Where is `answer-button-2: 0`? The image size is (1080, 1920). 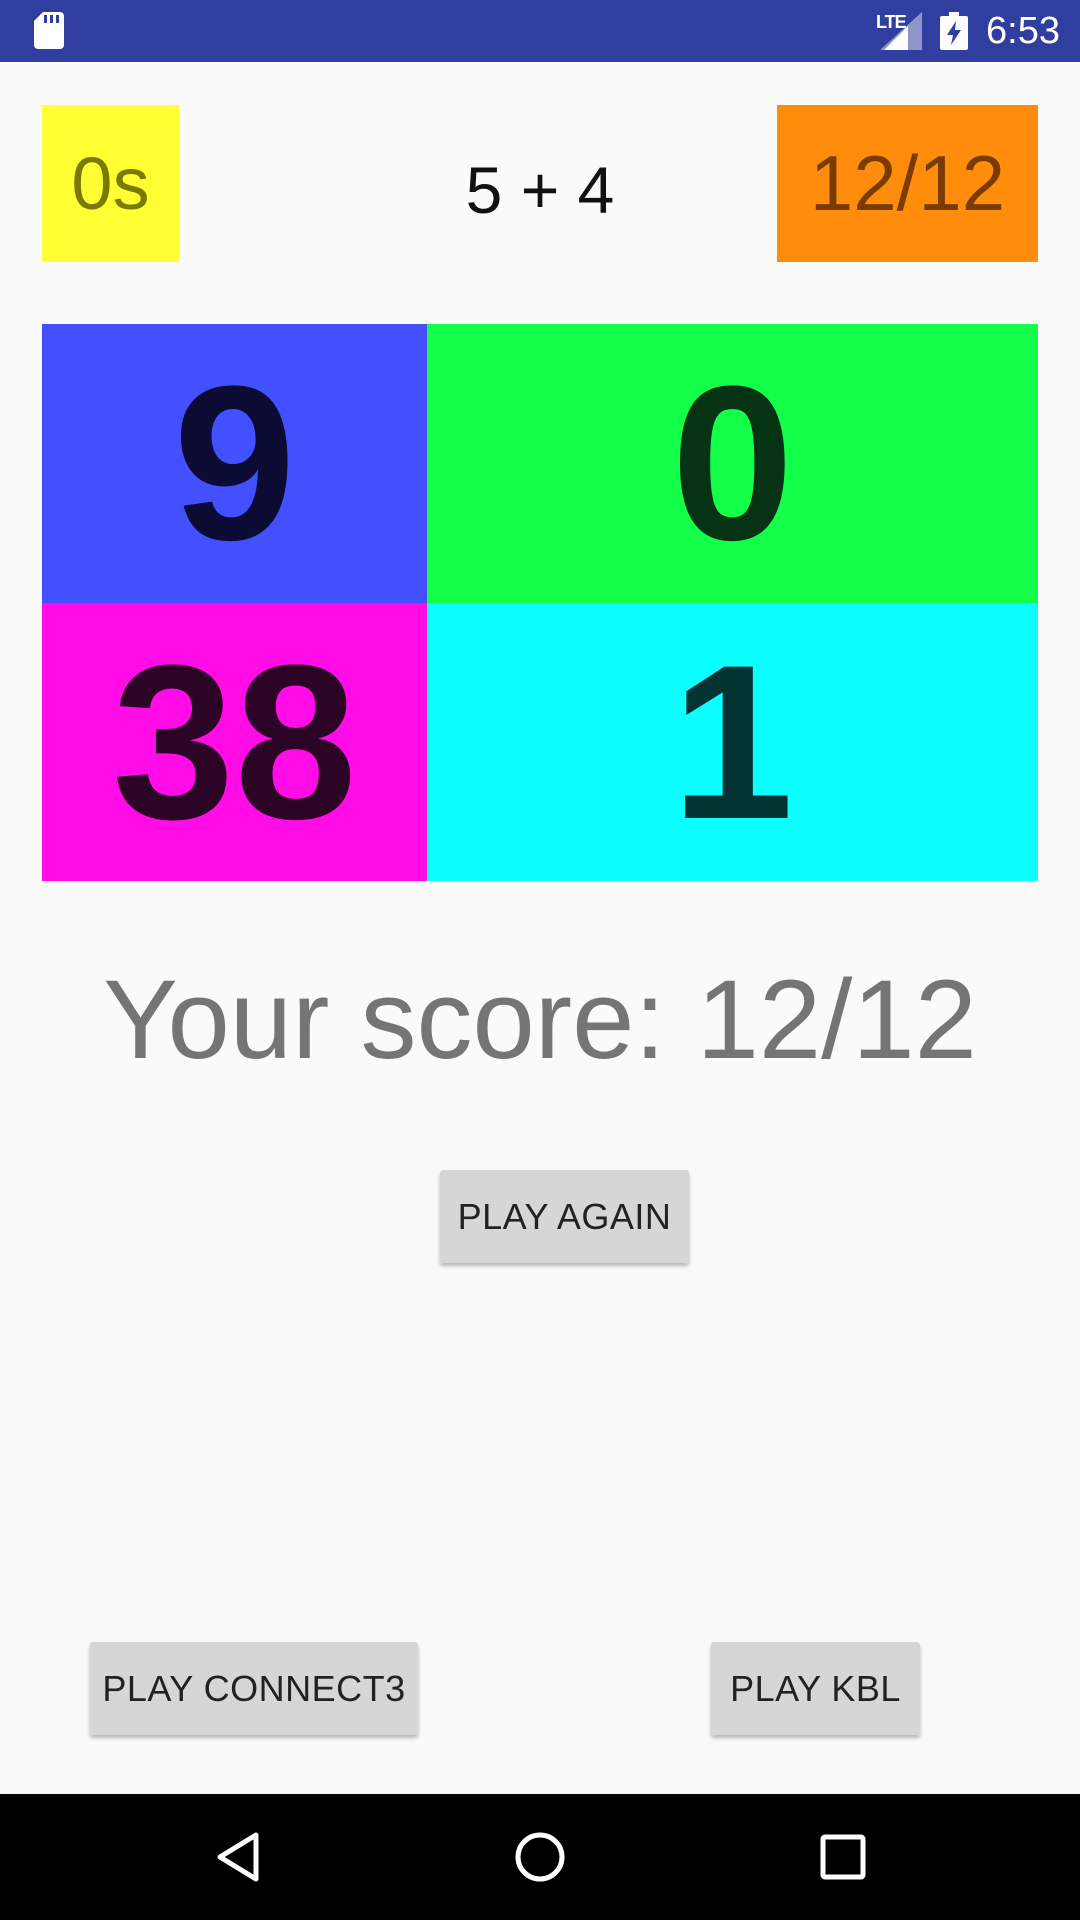
answer-button-2: 0 is located at coordinates (732, 463).